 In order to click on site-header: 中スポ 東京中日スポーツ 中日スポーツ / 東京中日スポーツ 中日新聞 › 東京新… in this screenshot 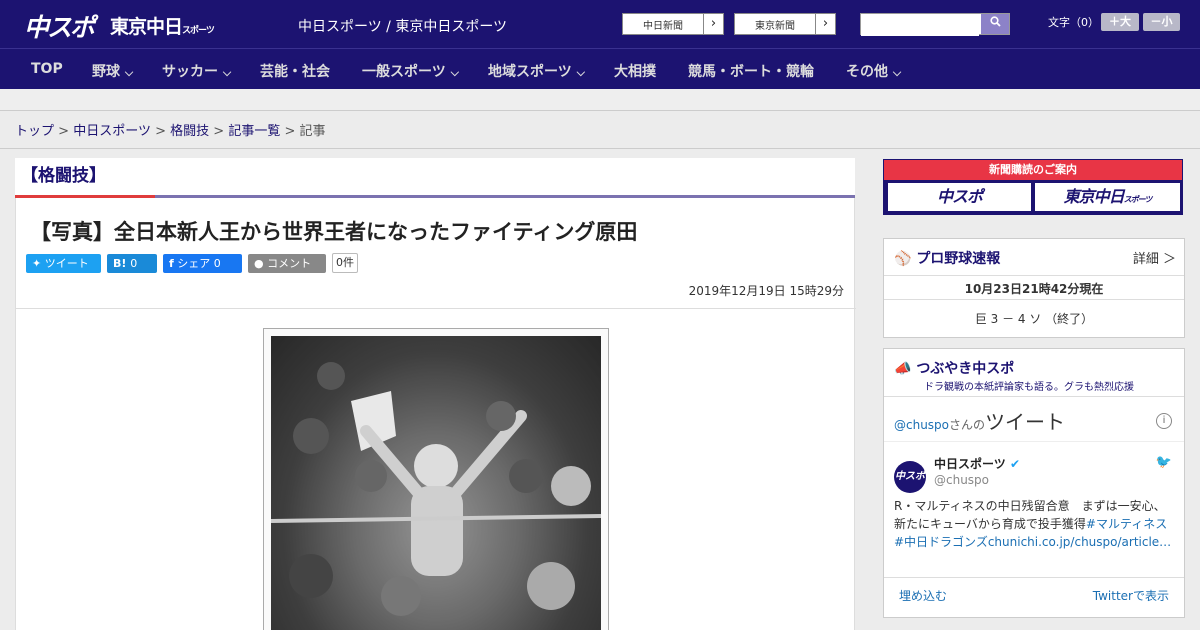, I will do `click(600, 24)`.